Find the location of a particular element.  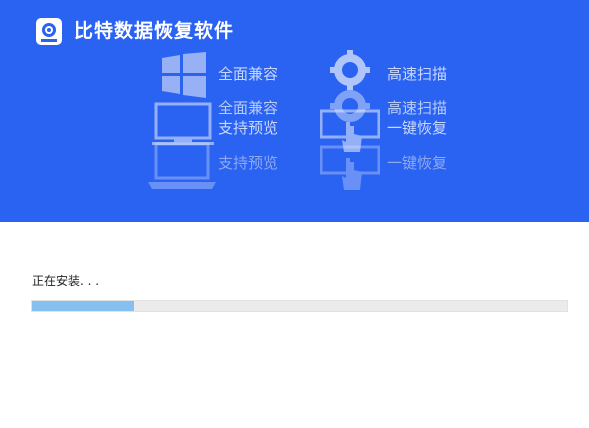

install-progress-fill is located at coordinates (83, 306).